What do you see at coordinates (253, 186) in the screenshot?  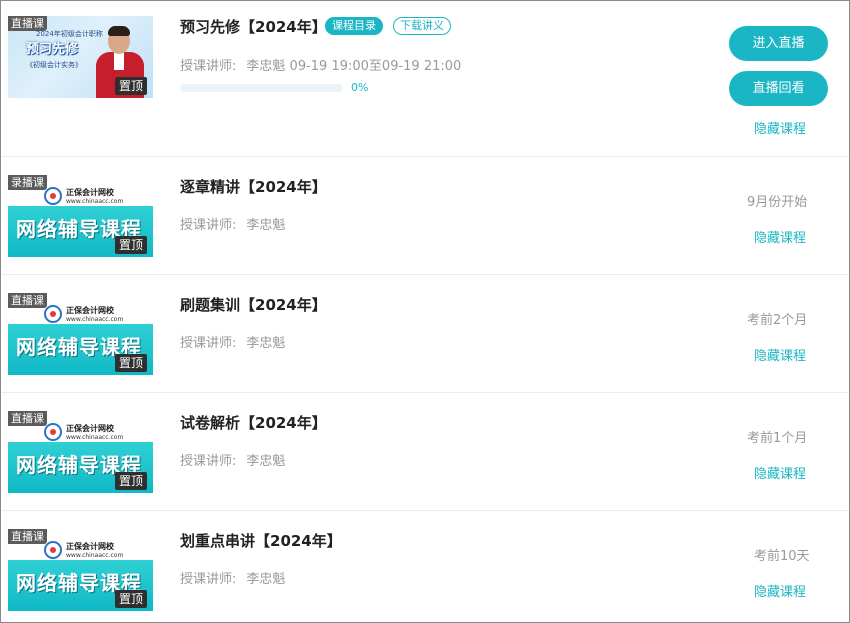 I see `course-title: 逐章精讲【2024年】` at bounding box center [253, 186].